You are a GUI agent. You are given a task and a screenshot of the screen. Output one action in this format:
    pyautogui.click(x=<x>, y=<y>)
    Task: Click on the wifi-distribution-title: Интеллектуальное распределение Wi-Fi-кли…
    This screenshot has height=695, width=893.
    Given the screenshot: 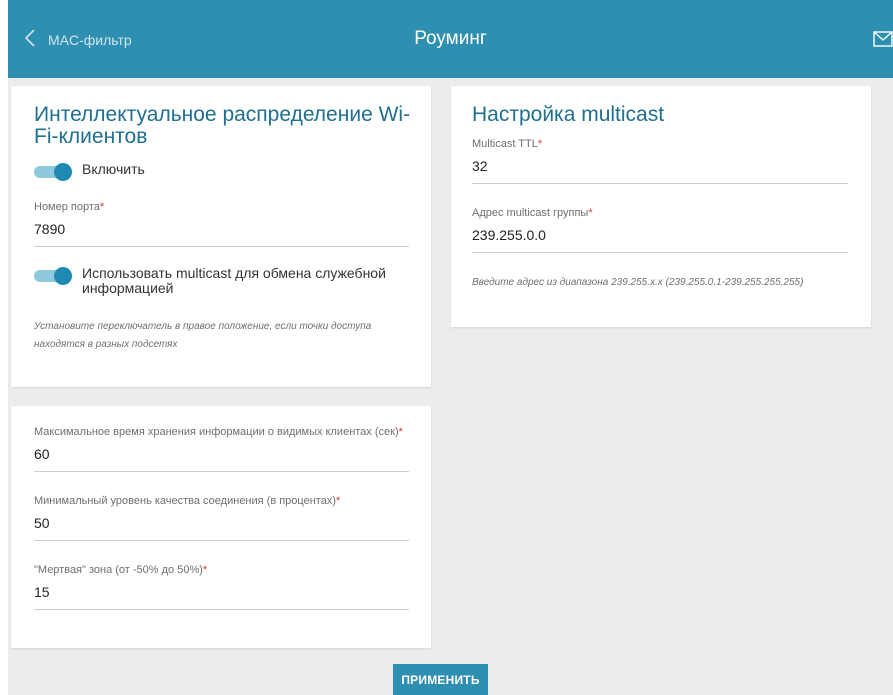 What is the action you would take?
    pyautogui.click(x=222, y=125)
    